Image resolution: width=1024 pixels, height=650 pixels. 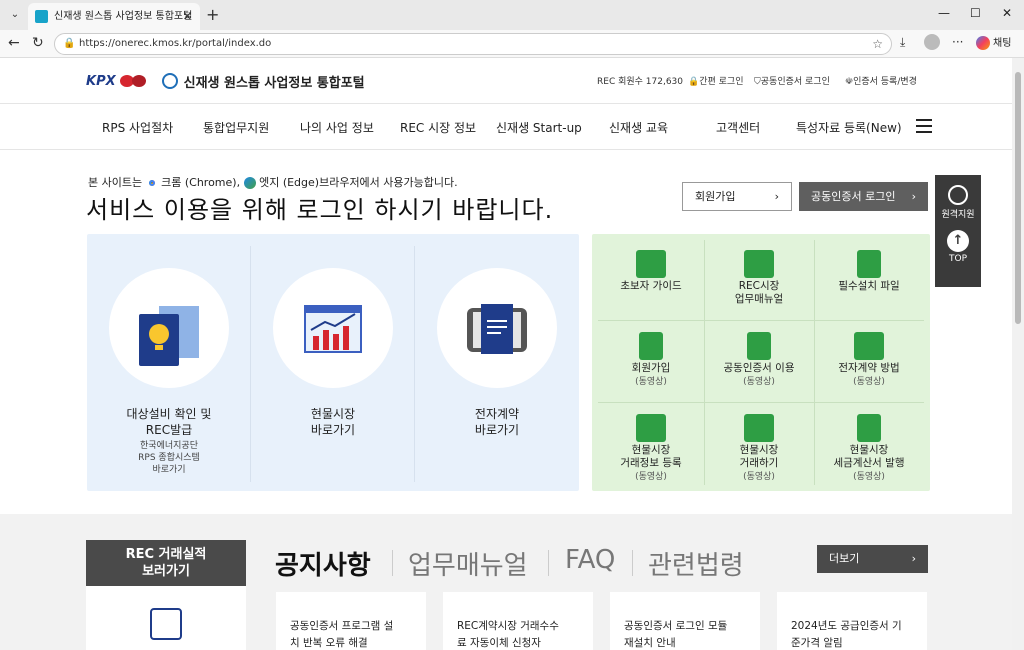 What do you see at coordinates (169, 336) in the screenshot?
I see `lightbulb-document-icon` at bounding box center [169, 336].